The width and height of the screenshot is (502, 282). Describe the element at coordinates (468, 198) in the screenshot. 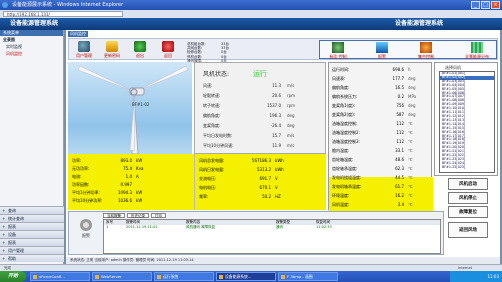

I see `stop-turbine-button: 风机停止` at that location.